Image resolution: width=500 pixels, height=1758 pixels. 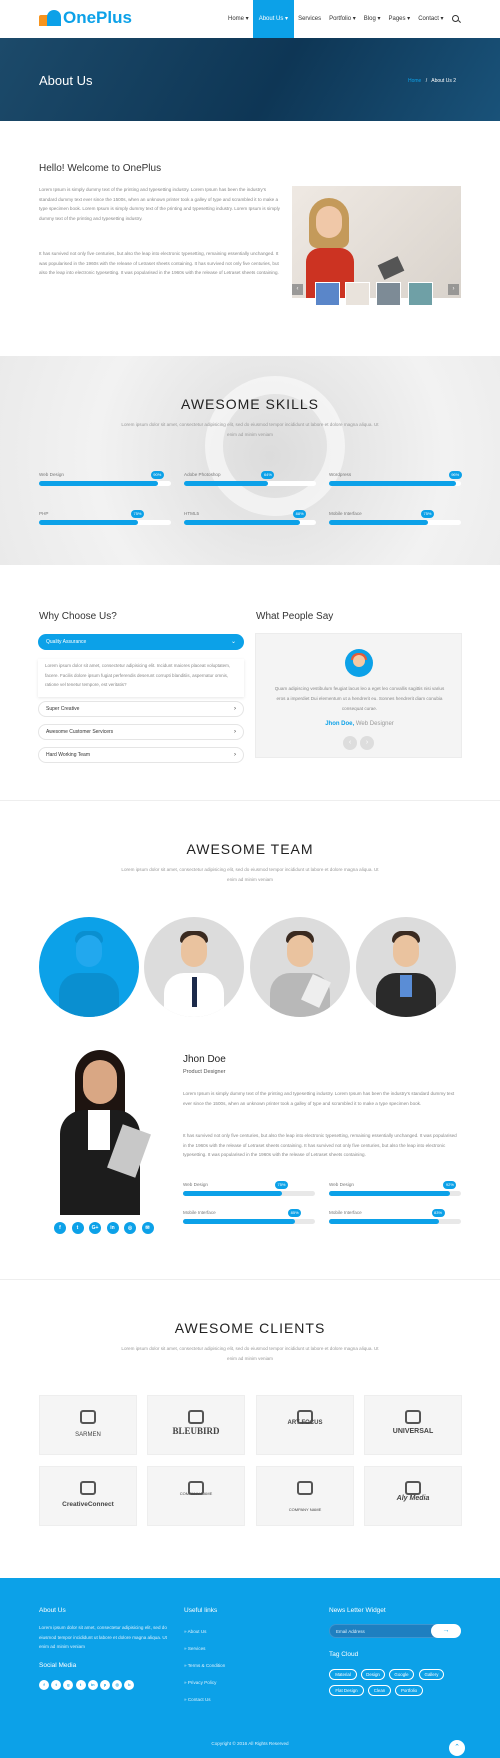 I want to click on nav-label: Services, so click(x=310, y=19).